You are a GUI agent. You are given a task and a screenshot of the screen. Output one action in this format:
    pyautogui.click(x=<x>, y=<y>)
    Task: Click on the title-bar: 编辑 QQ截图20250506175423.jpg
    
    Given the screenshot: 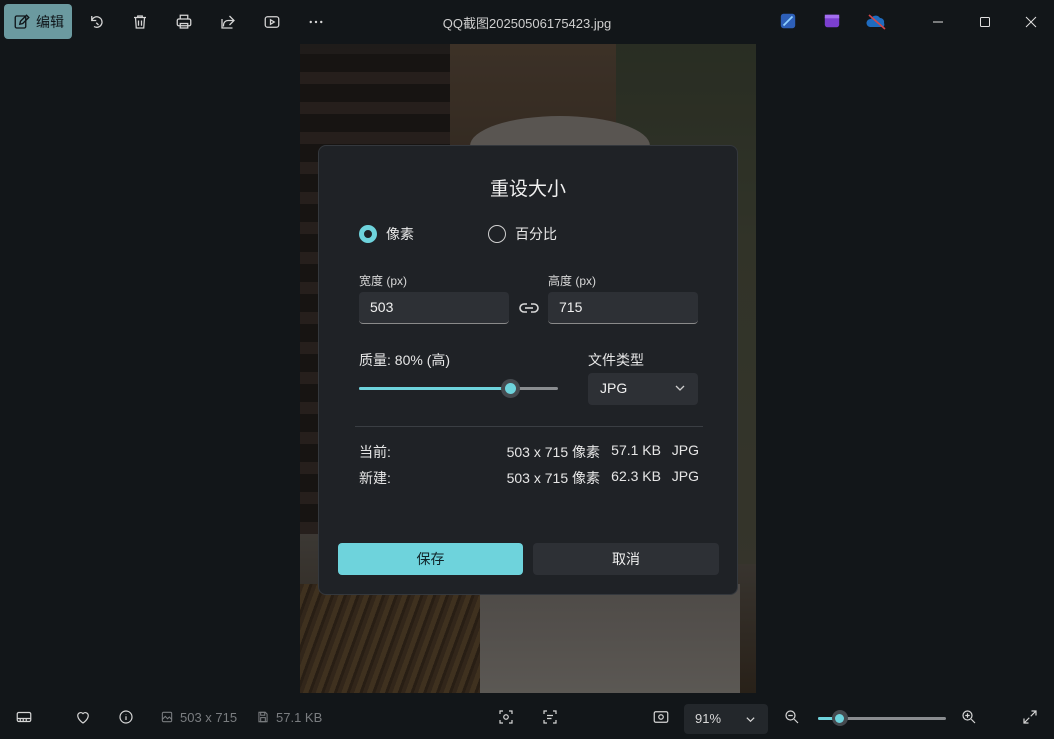 What is the action you would take?
    pyautogui.click(x=527, y=22)
    